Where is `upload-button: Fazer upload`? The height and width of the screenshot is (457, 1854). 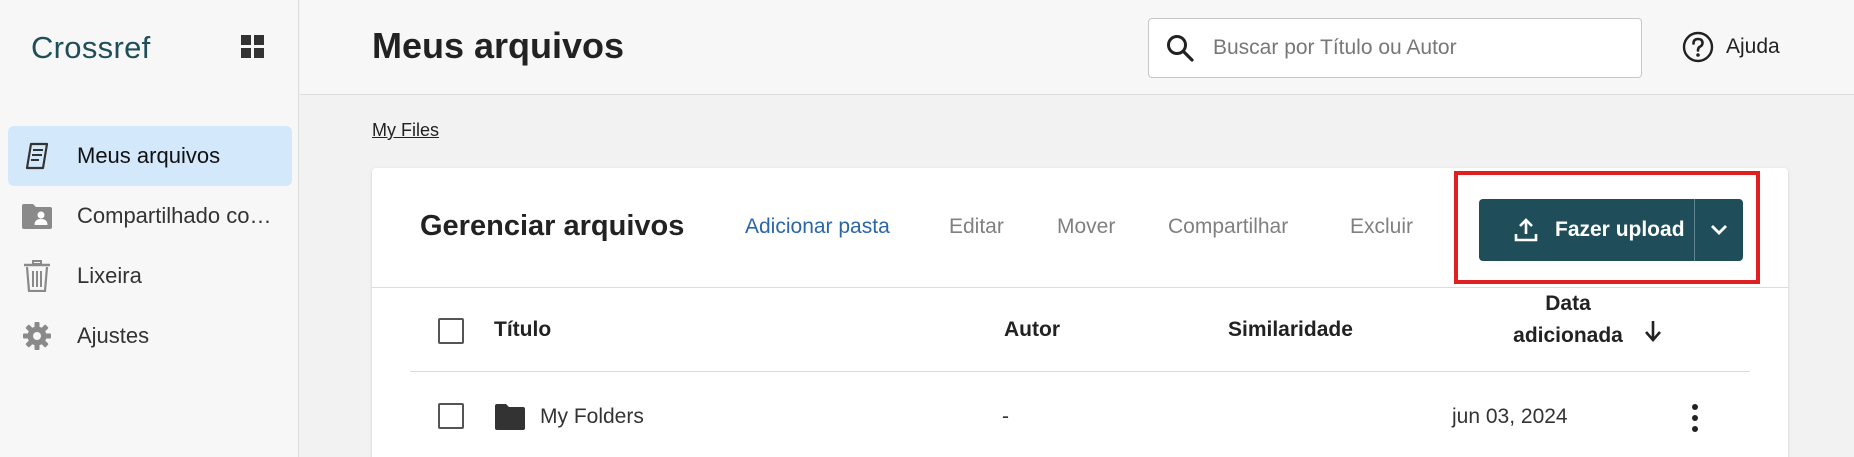 upload-button: Fazer upload is located at coordinates (1586, 230).